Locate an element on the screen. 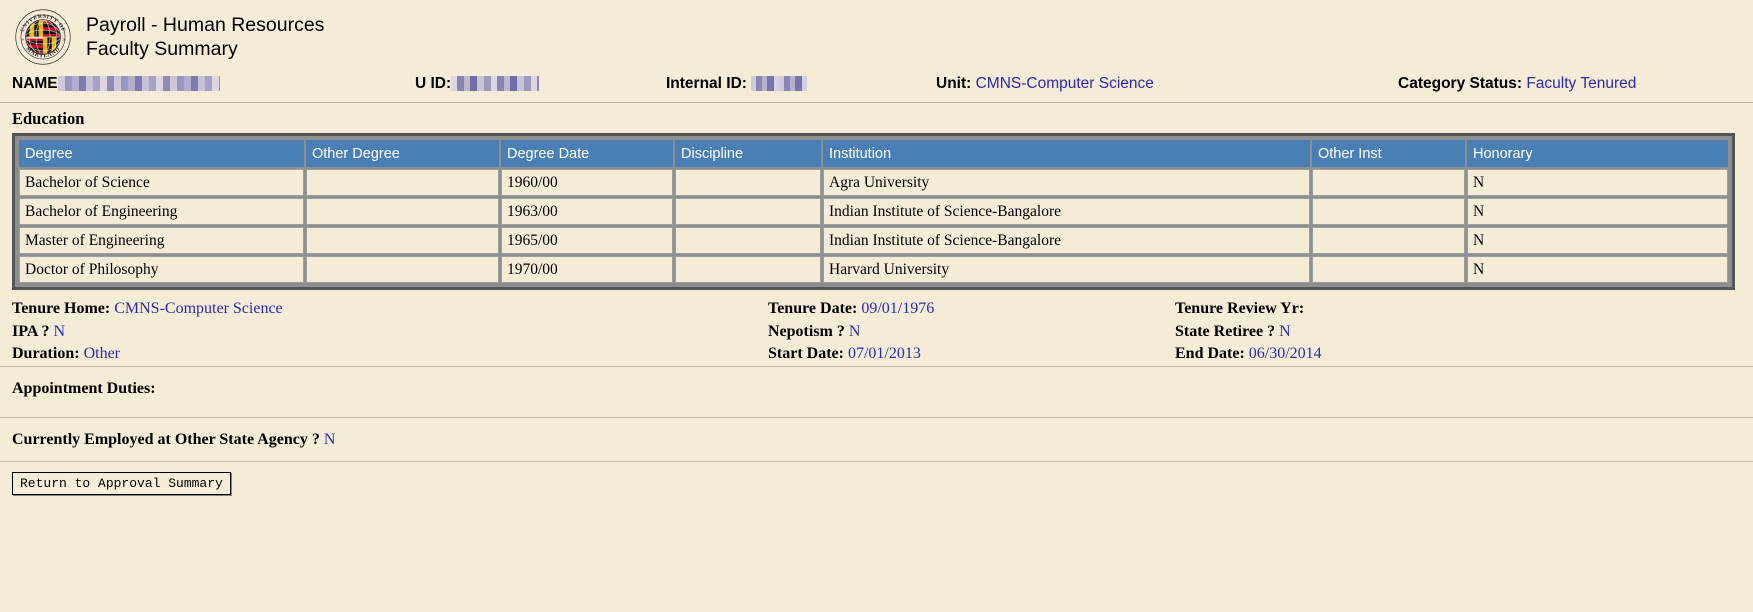 Image resolution: width=1753 pixels, height=612 pixels. employee-category-status-label: Category Status: is located at coordinates (1460, 83).